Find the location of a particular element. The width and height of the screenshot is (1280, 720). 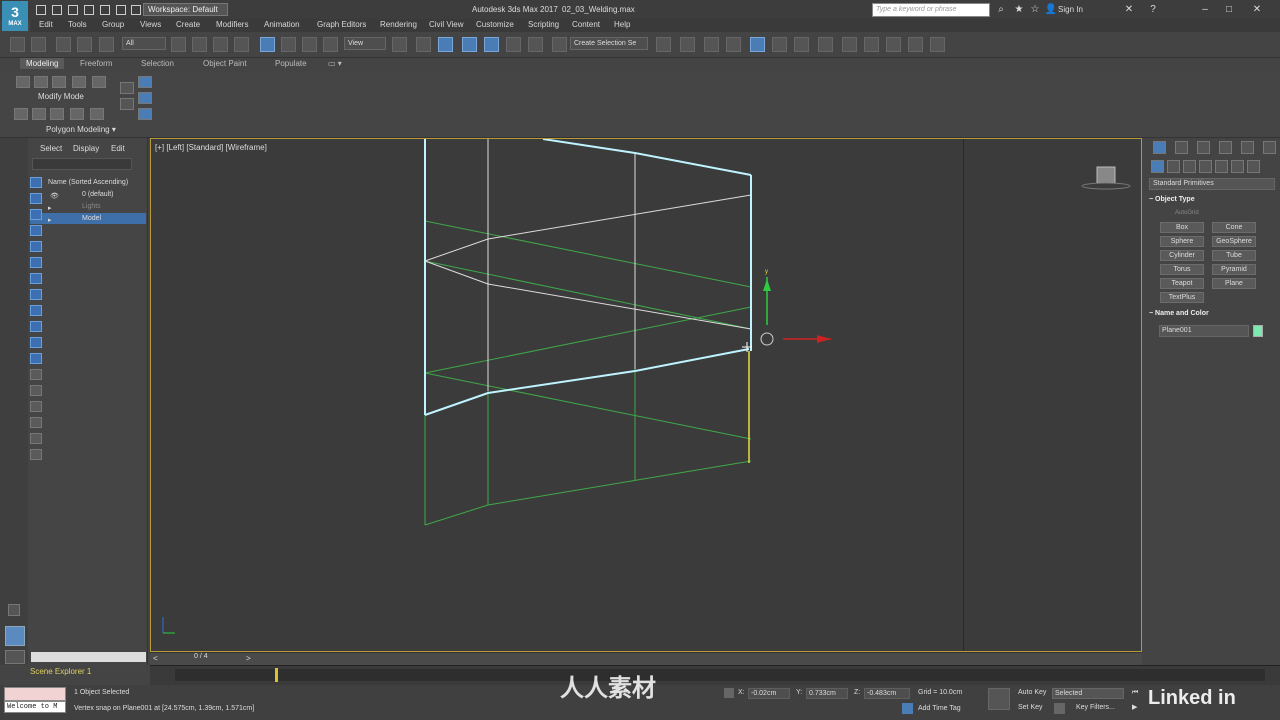

select-by-name-icon is located at coordinates (199, 44).